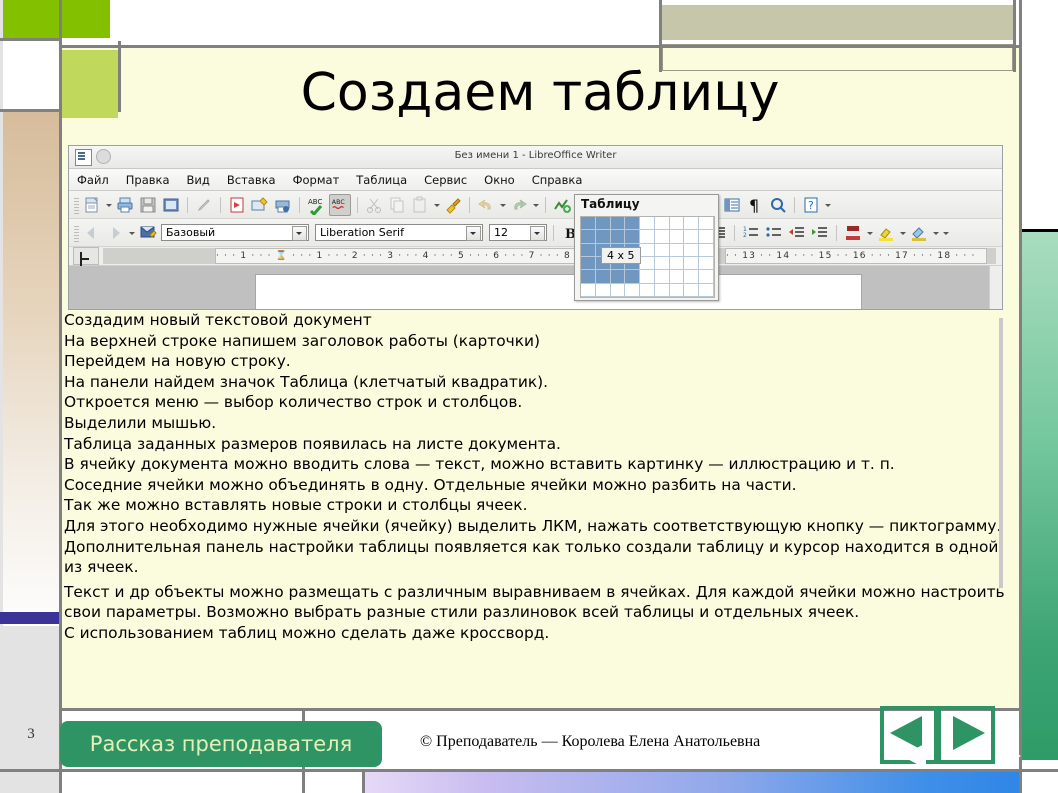 The width and height of the screenshot is (1058, 793). What do you see at coordinates (92, 233) in the screenshot?
I see `back-arrow-icon` at bounding box center [92, 233].